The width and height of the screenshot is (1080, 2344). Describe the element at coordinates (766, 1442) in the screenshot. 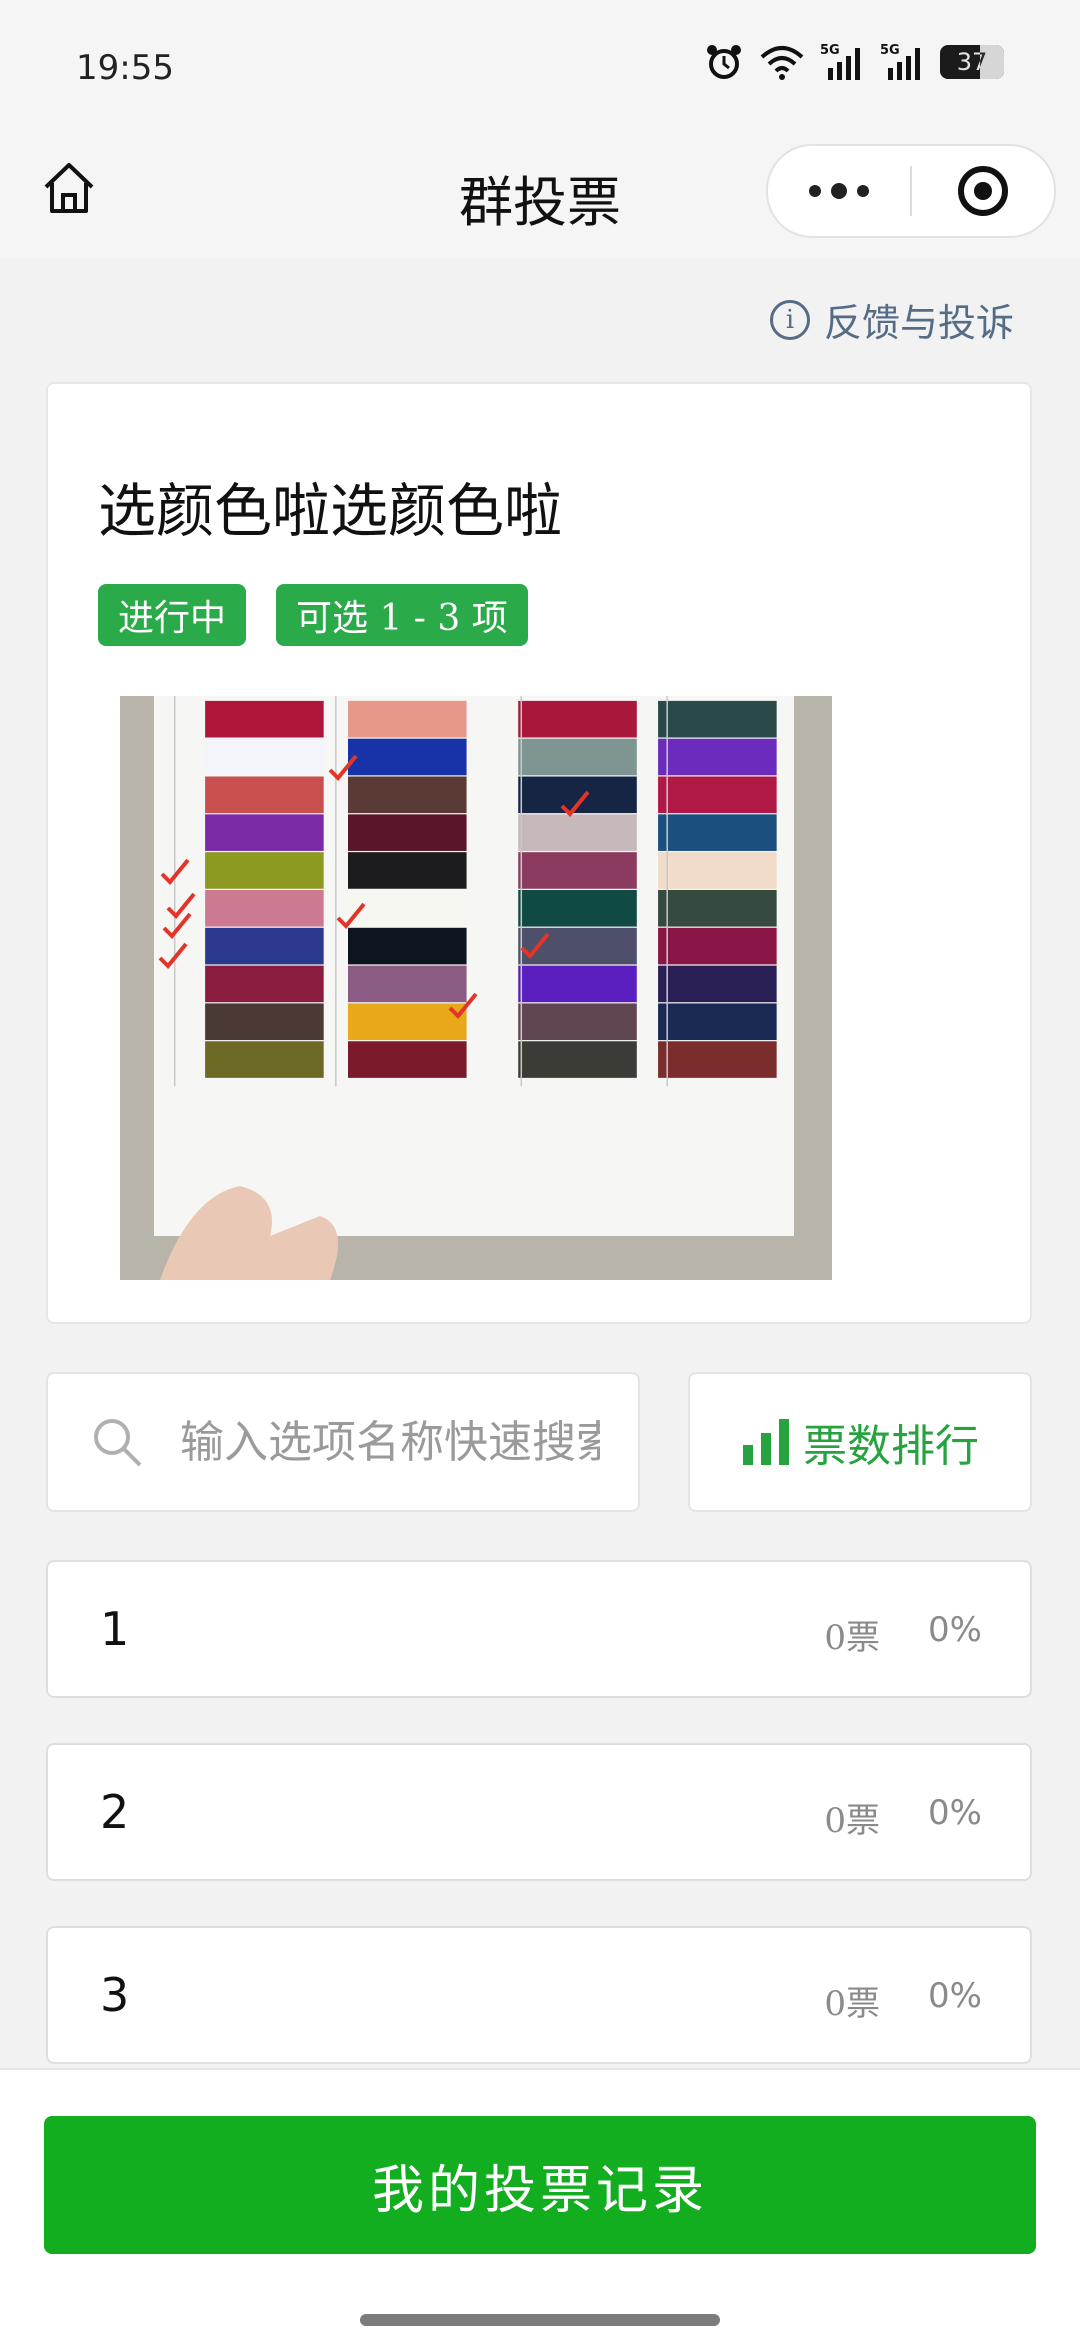

I see `bar-chart-icon` at that location.